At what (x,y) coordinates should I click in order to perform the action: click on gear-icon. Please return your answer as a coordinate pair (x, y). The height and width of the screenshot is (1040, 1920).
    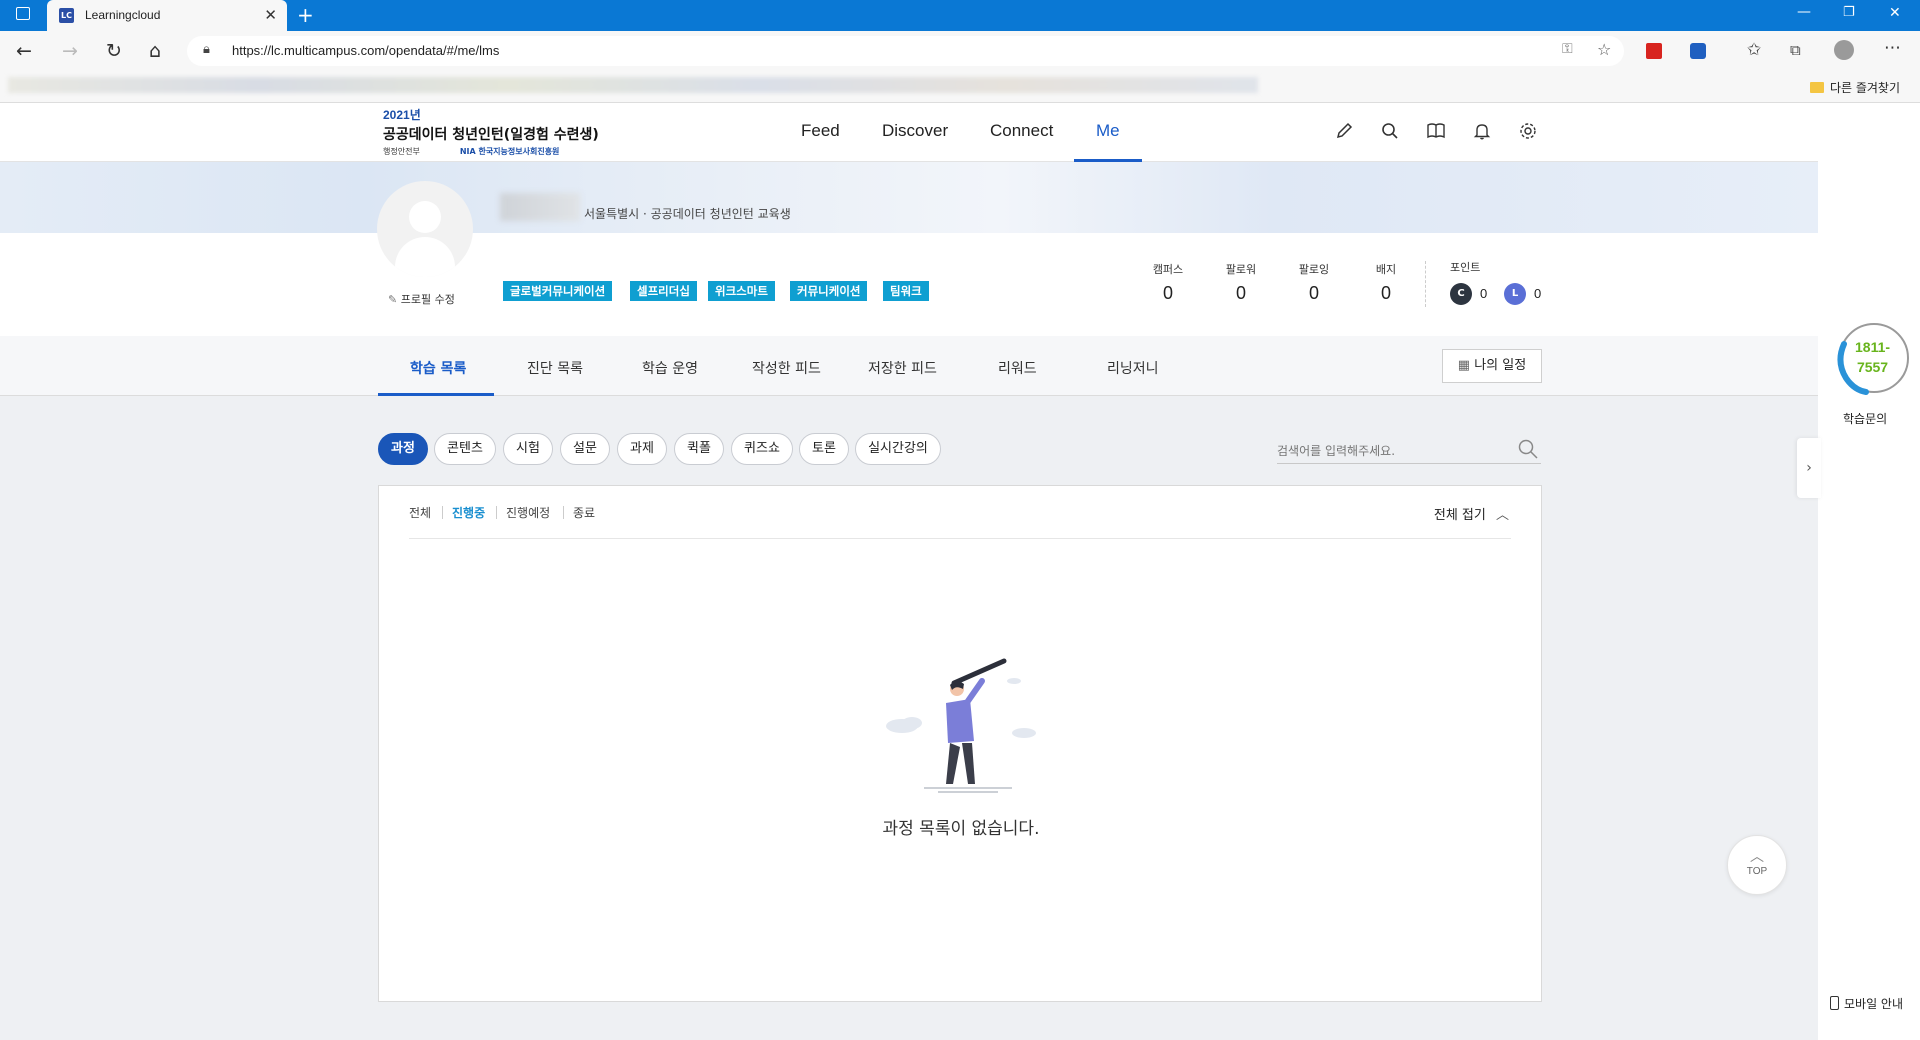
    Looking at the image, I should click on (1528, 131).